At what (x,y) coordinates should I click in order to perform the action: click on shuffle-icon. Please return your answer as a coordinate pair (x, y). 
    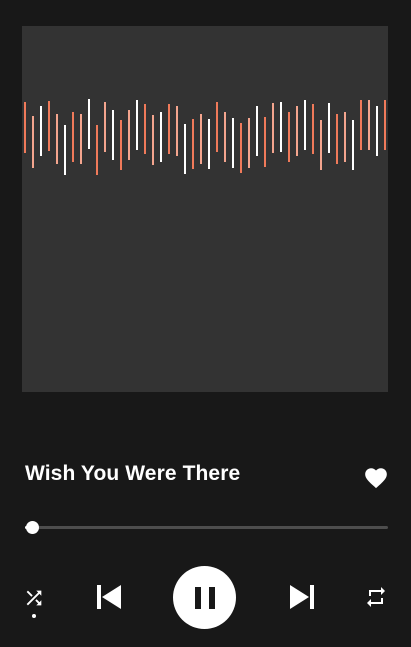
    Looking at the image, I should click on (34, 598).